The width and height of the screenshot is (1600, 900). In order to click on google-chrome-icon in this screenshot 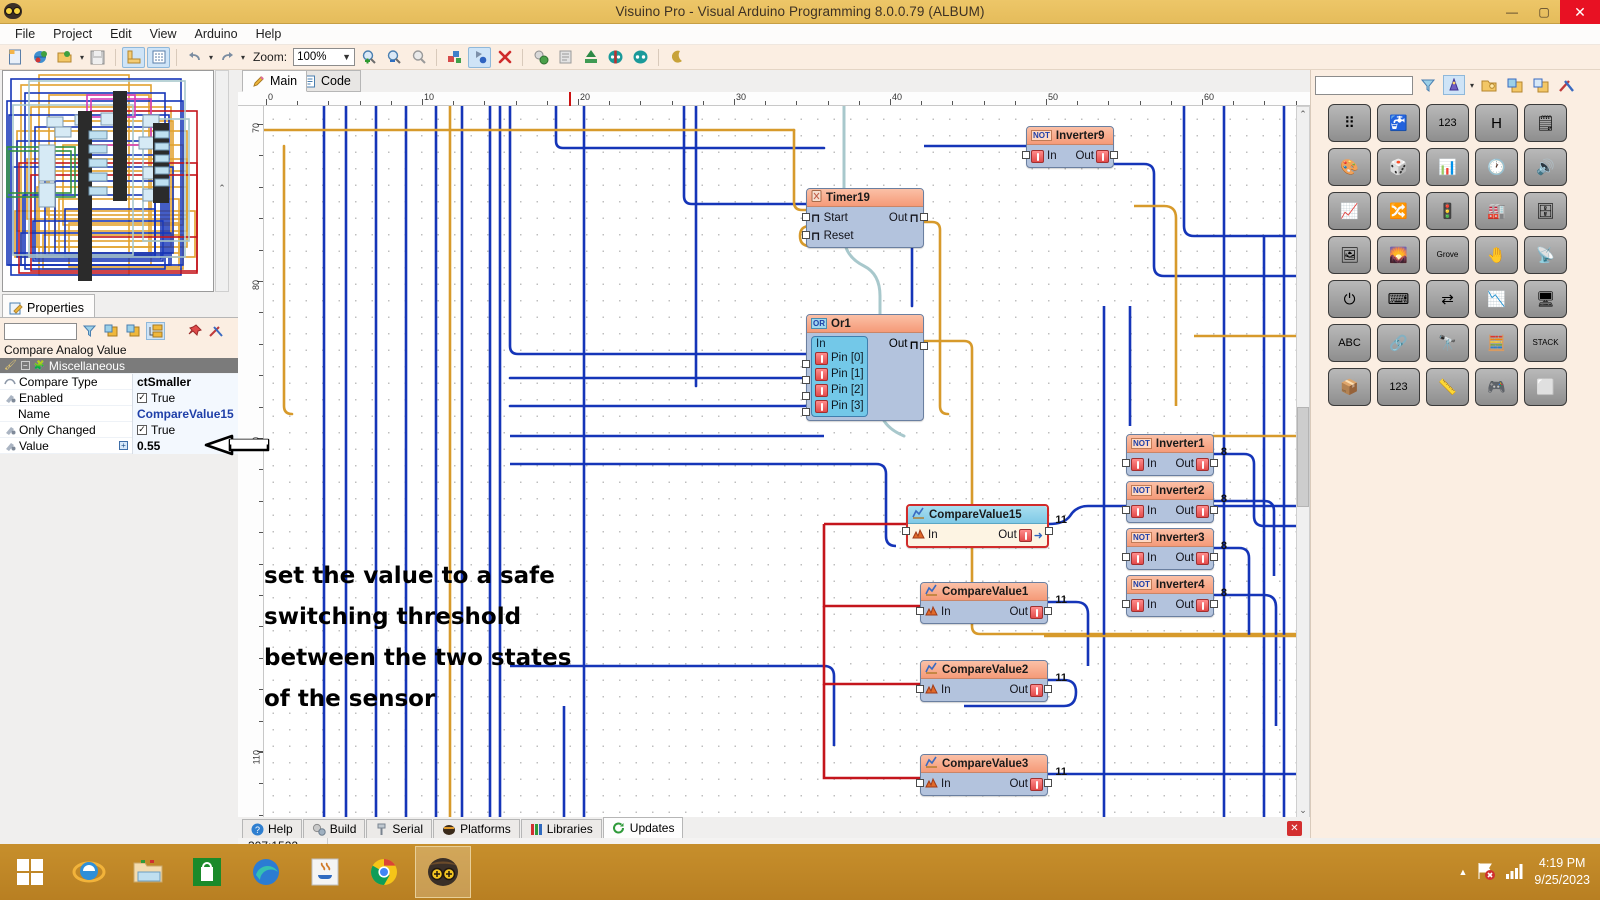, I will do `click(384, 872)`.